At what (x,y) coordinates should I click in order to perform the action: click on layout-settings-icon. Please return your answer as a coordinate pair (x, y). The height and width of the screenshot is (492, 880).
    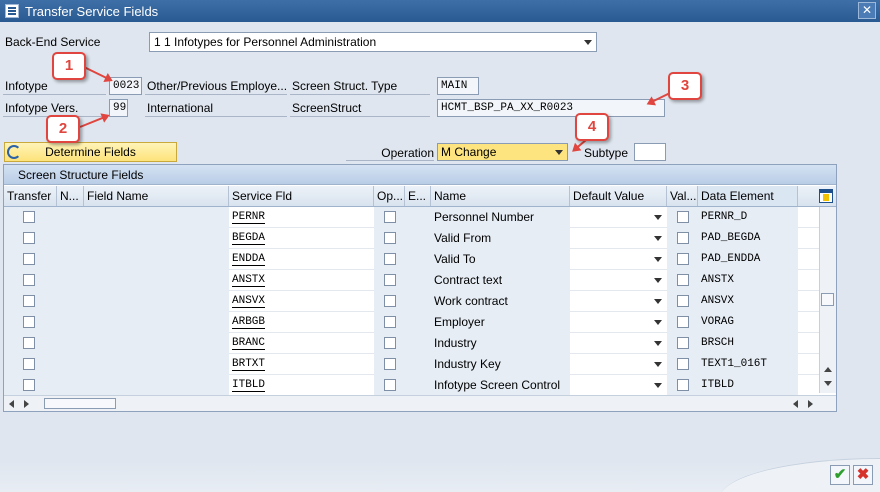
    Looking at the image, I should click on (826, 196).